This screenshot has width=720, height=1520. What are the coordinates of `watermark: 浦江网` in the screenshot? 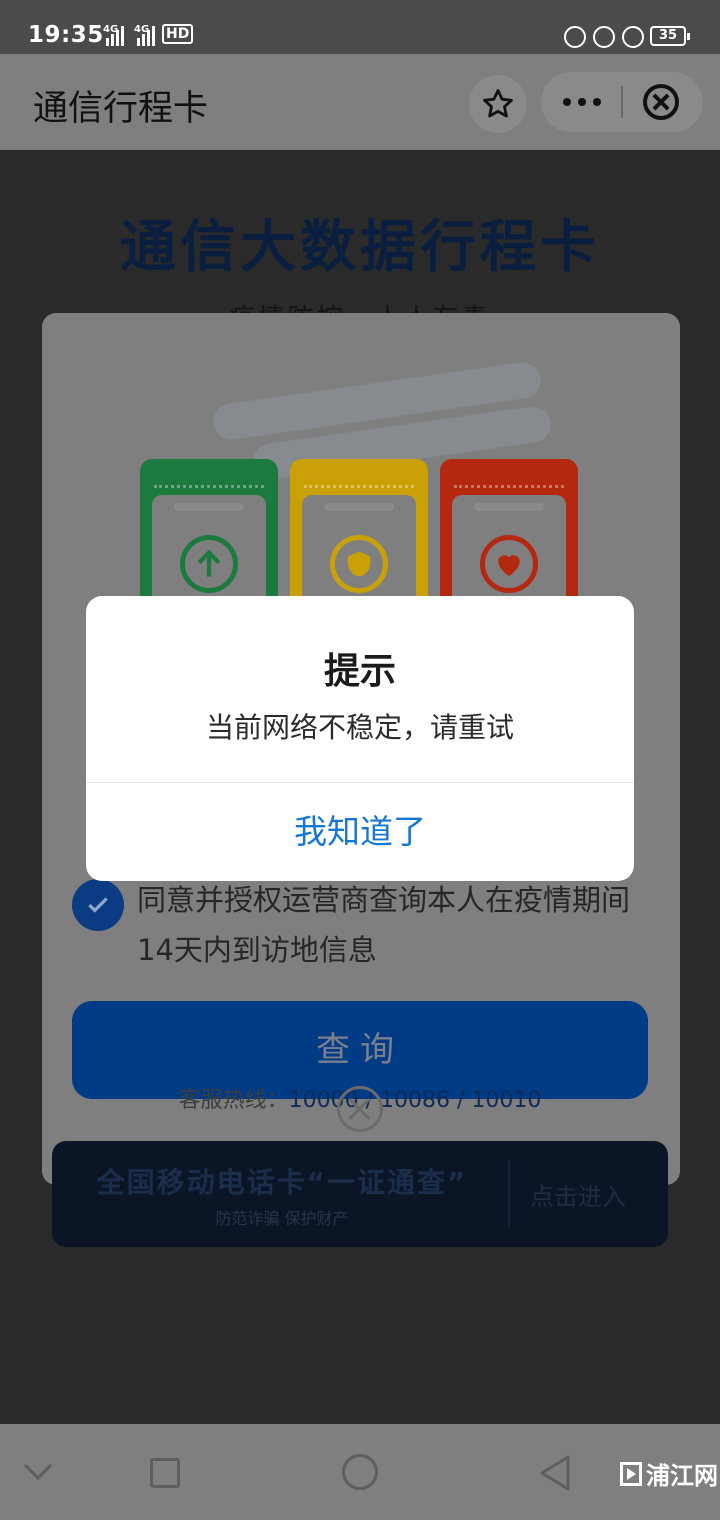 It's located at (669, 1473).